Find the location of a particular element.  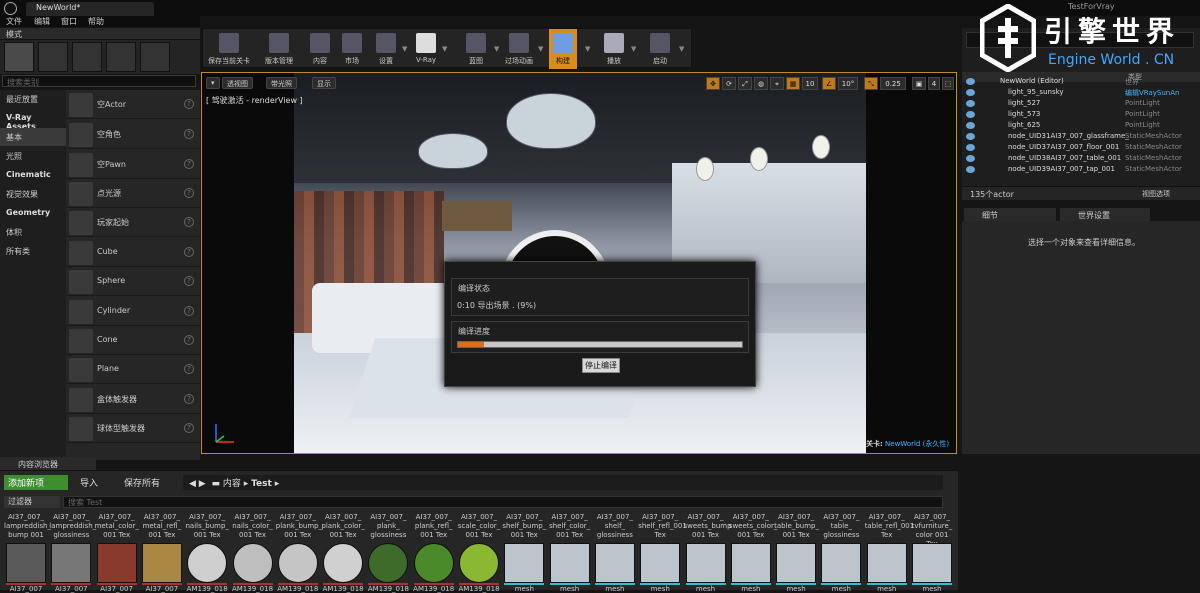

list-item: Cube? is located at coordinates (133, 252).